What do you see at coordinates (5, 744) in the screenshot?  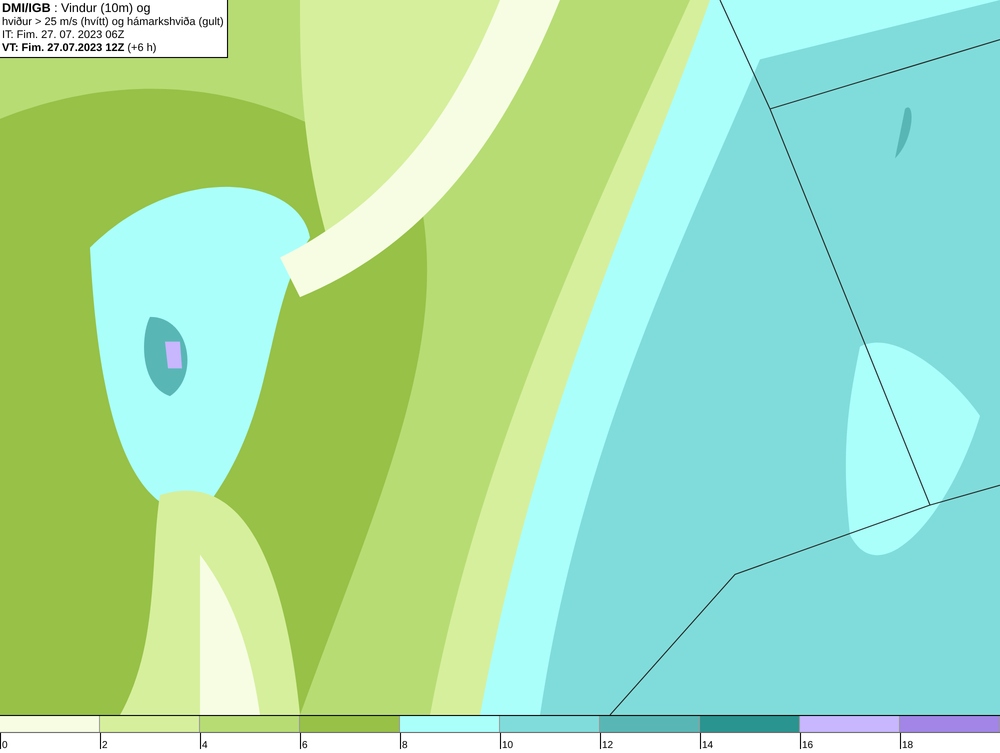 I see `scale-label: 0` at bounding box center [5, 744].